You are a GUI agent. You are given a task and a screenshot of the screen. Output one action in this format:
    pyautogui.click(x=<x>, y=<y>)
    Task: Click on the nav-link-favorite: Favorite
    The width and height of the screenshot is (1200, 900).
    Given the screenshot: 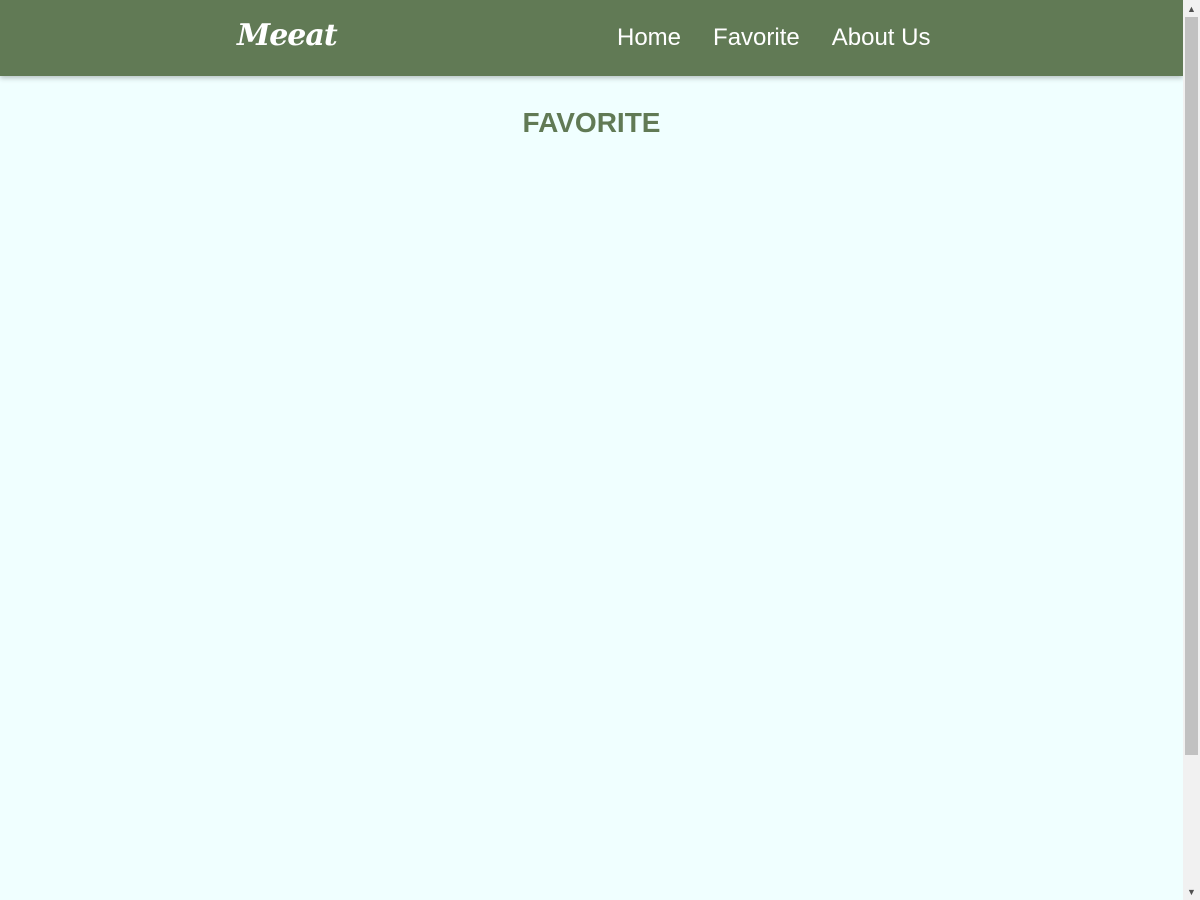 What is the action you would take?
    pyautogui.click(x=756, y=38)
    